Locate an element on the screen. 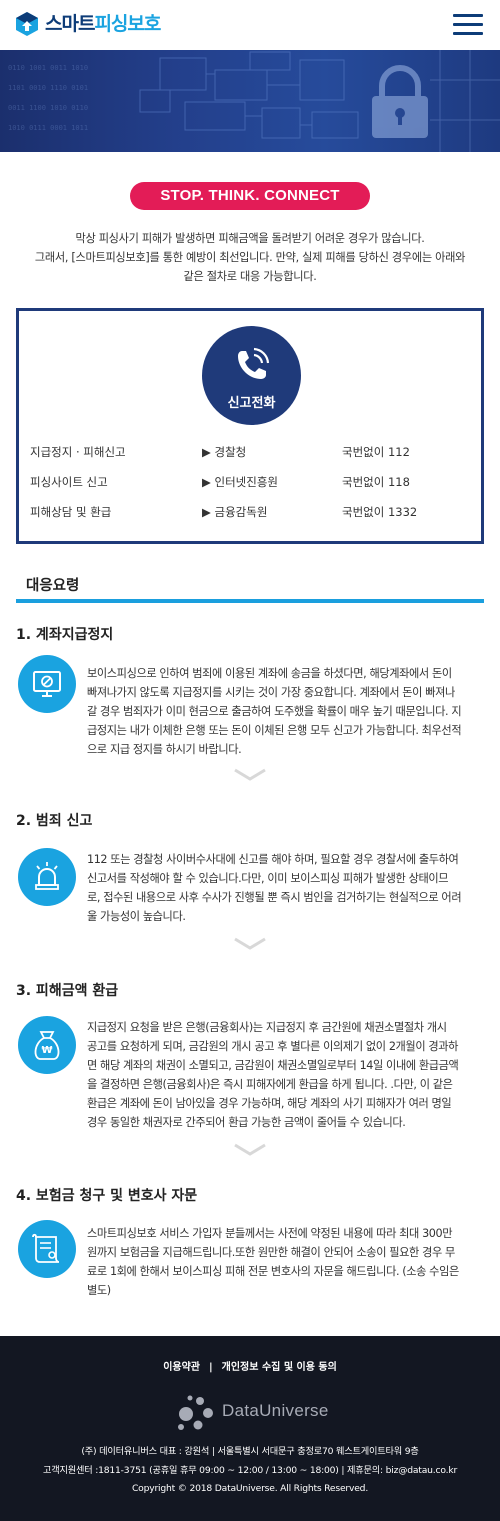 The width and height of the screenshot is (500, 1521). response-heading: 대응요령 is located at coordinates (53, 586).